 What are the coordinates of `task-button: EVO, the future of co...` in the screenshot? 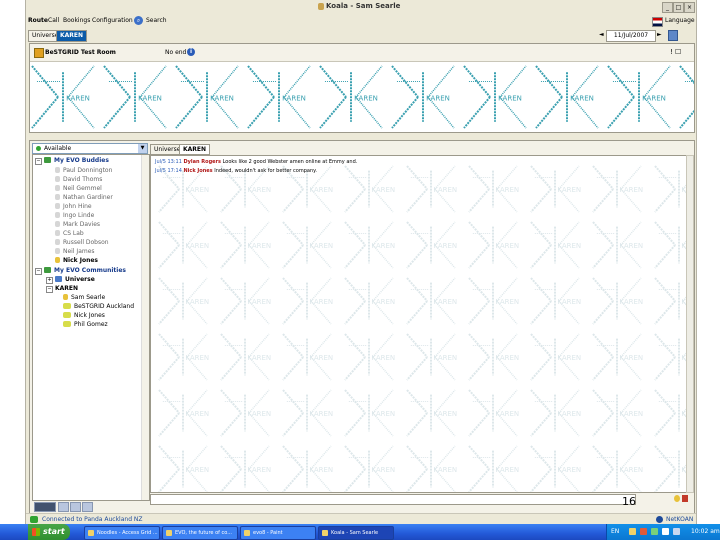 It's located at (200, 533).